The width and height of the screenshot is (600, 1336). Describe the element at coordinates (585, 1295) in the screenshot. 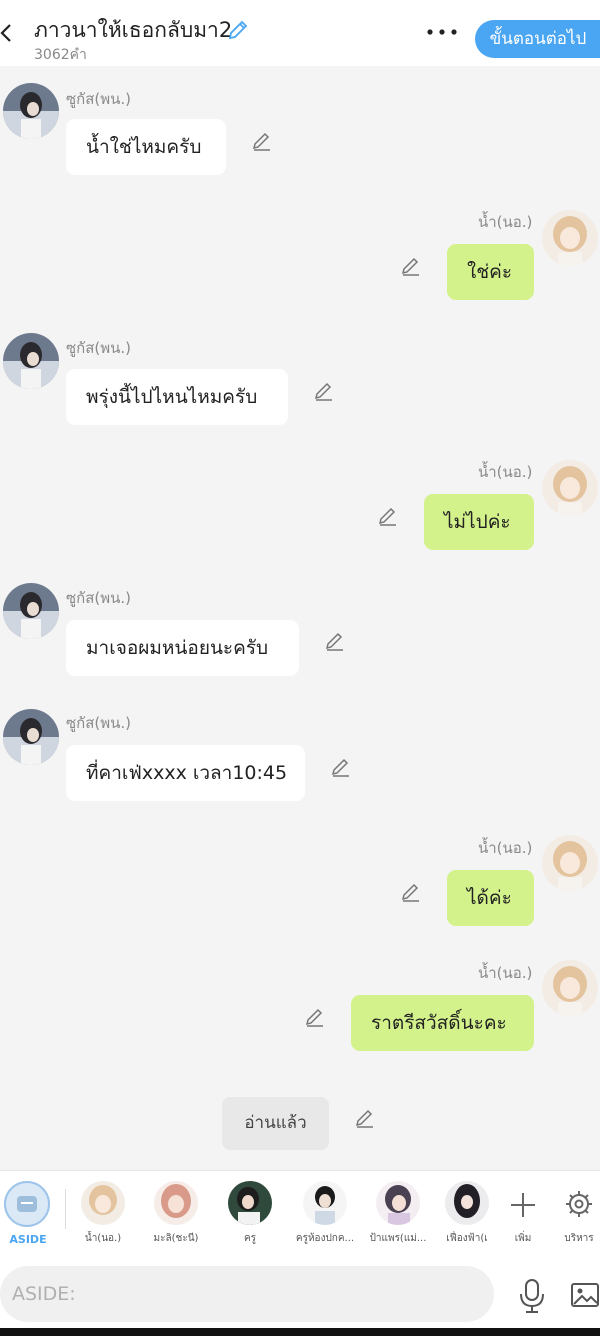

I see `image-icon` at that location.